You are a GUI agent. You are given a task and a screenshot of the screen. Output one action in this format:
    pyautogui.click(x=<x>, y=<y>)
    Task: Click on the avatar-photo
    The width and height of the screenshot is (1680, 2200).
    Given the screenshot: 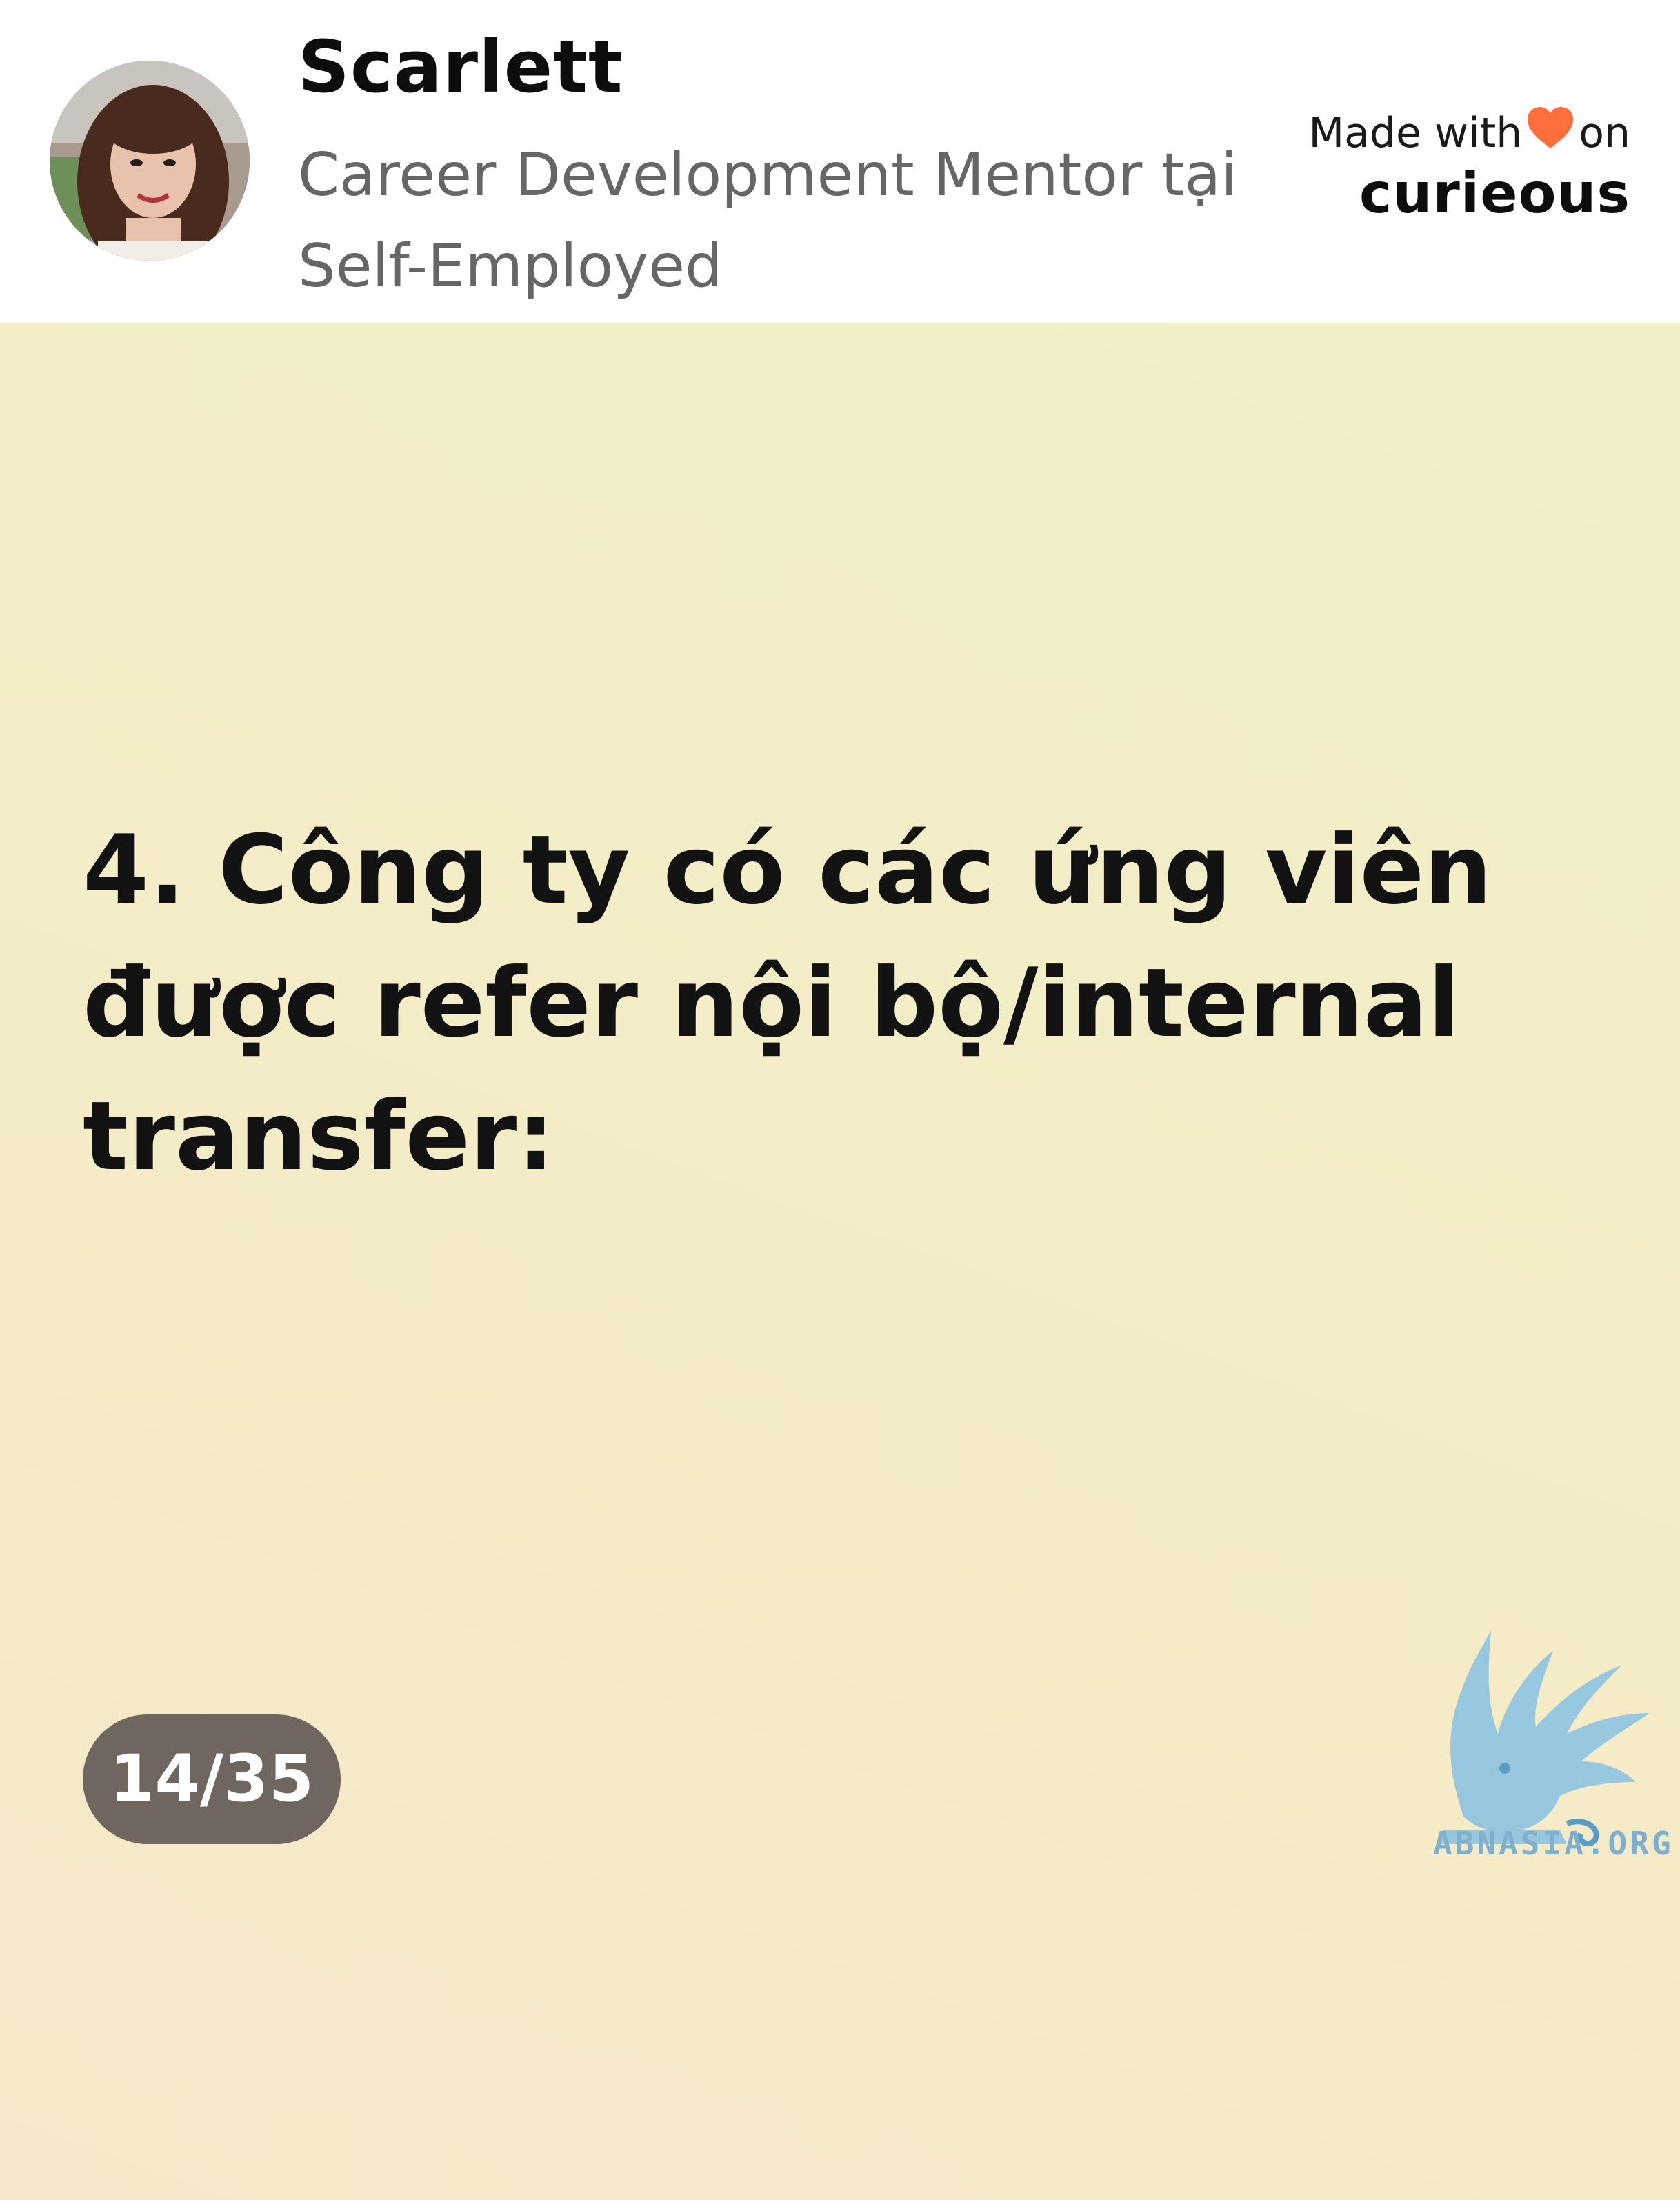 What is the action you would take?
    pyautogui.click(x=150, y=161)
    